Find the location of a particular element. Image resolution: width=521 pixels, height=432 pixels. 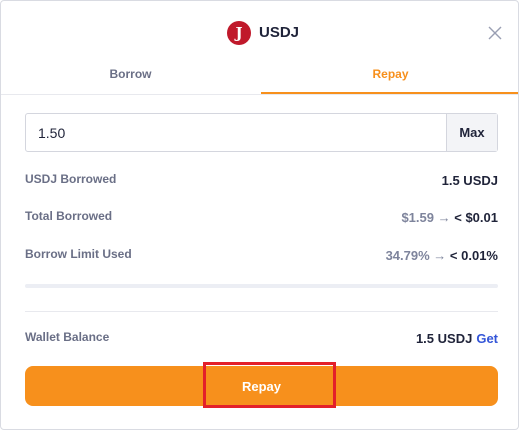

close-icon is located at coordinates (495, 33).